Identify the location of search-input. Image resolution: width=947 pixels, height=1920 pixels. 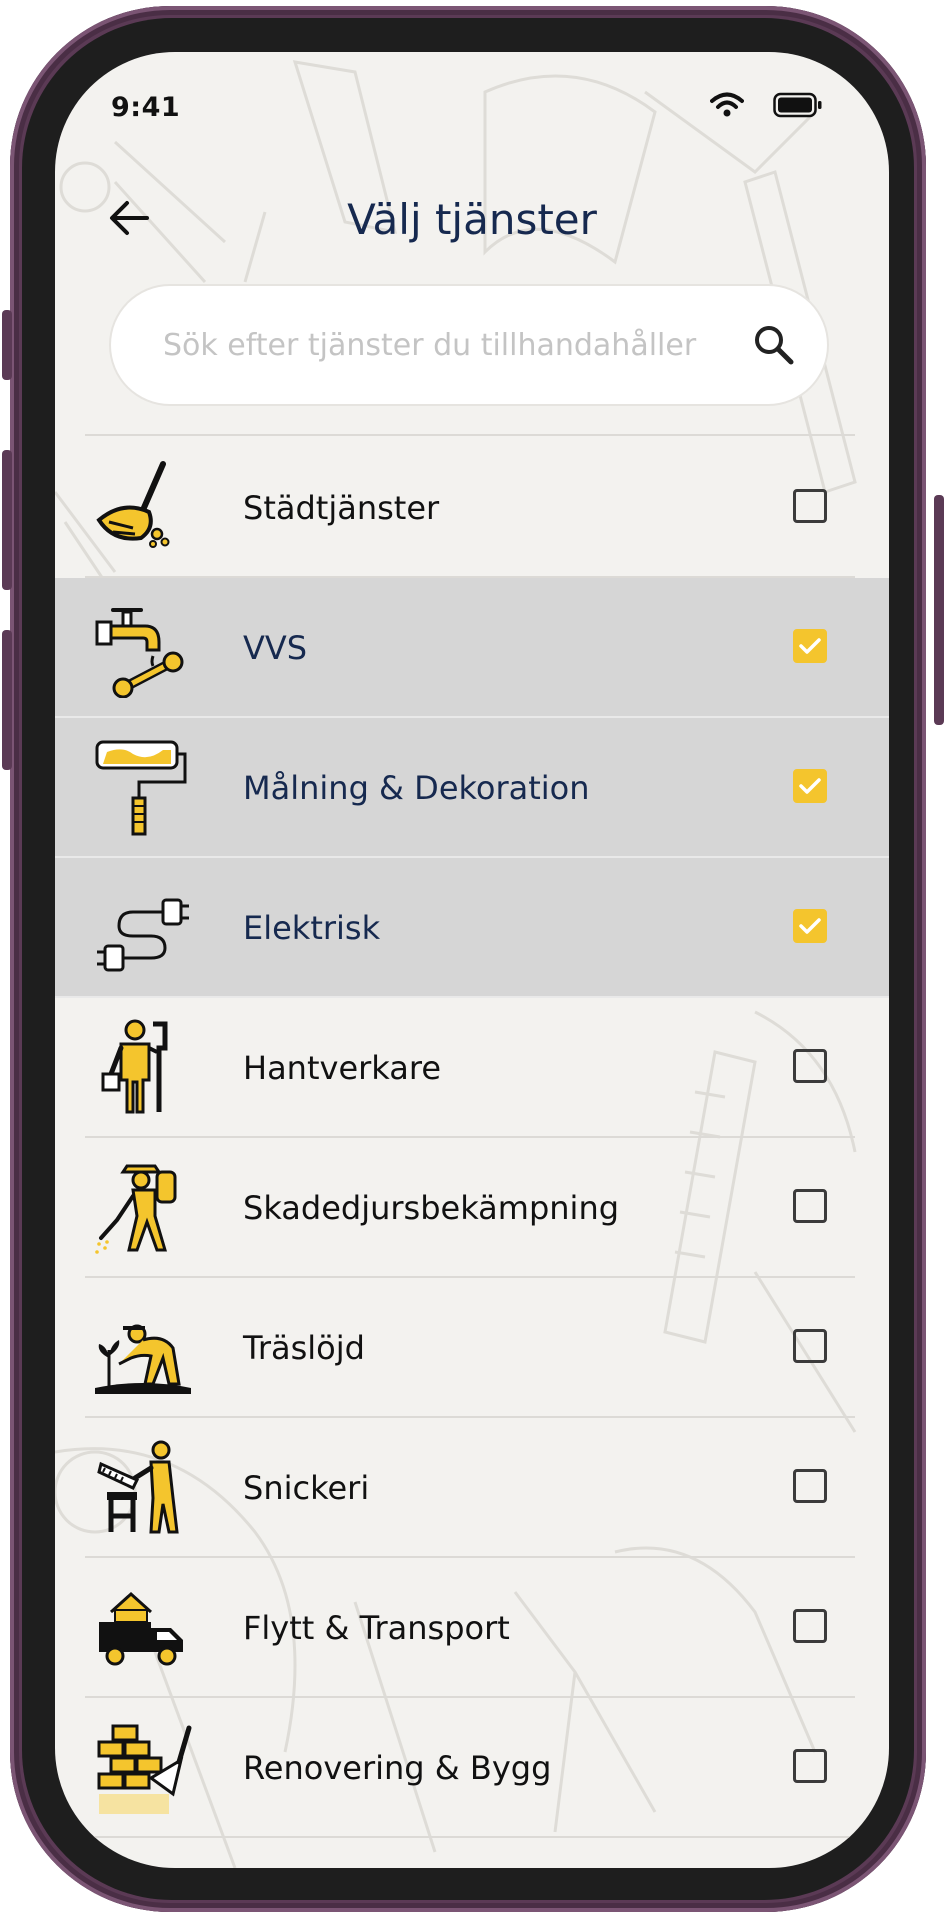
(448, 345).